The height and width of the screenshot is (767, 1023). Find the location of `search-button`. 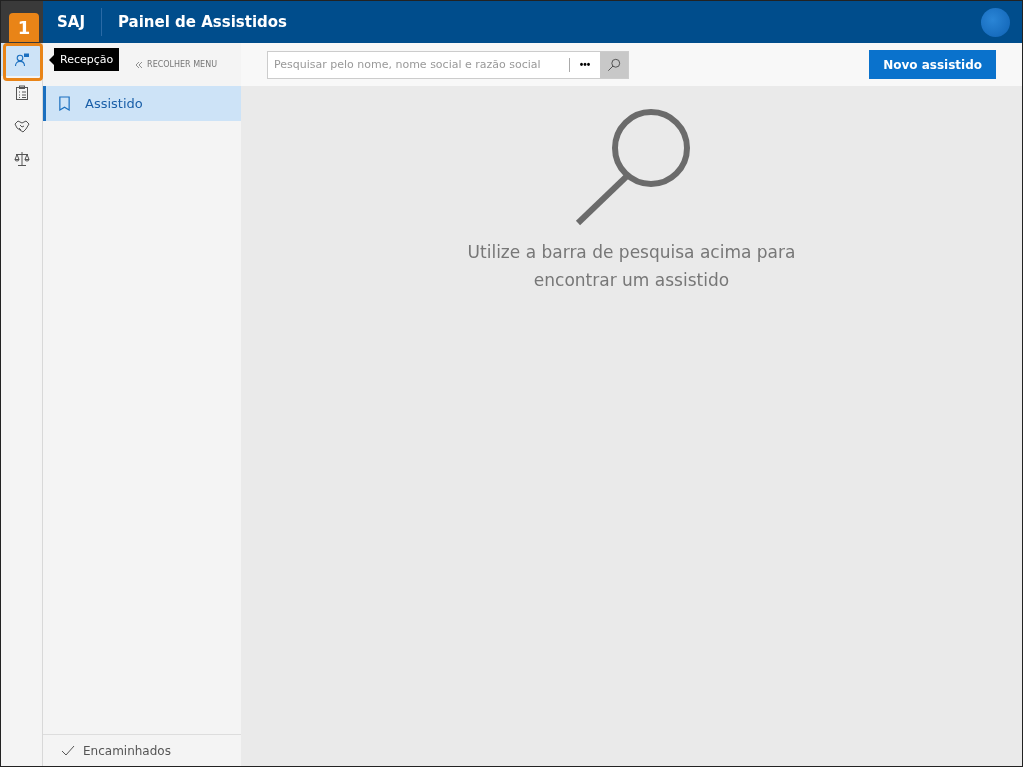

search-button is located at coordinates (614, 64).